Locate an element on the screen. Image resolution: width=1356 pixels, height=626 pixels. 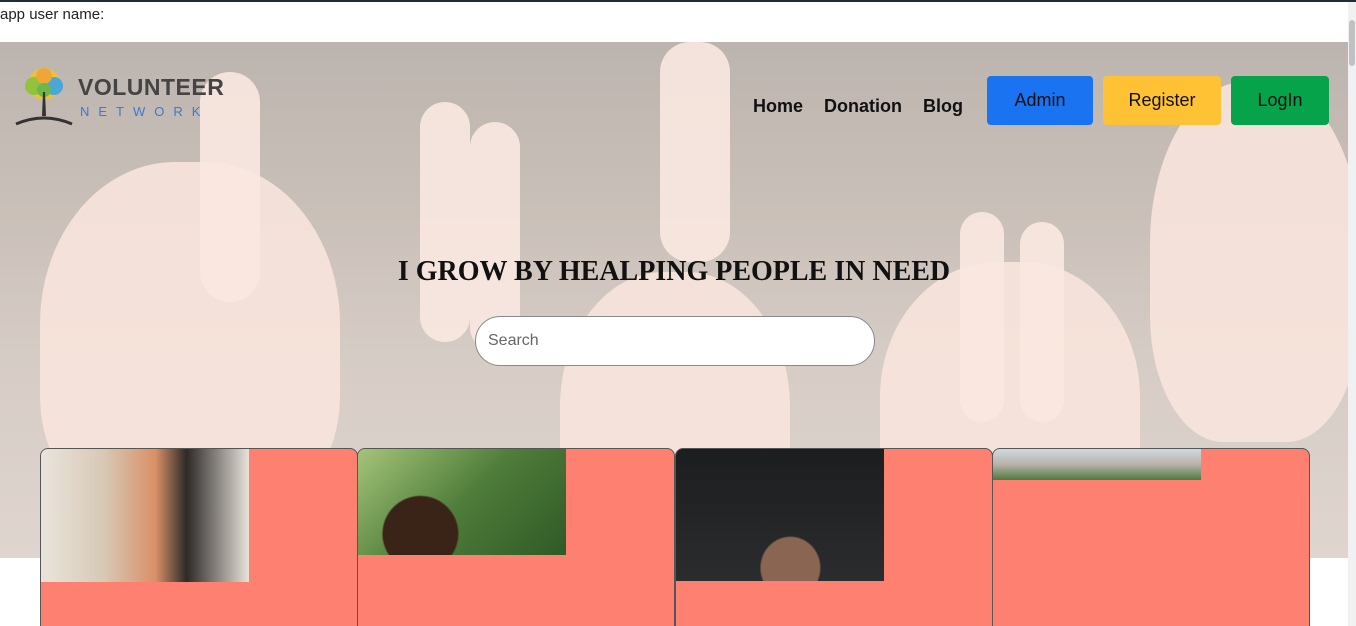
register-button: Register is located at coordinates (1162, 100).